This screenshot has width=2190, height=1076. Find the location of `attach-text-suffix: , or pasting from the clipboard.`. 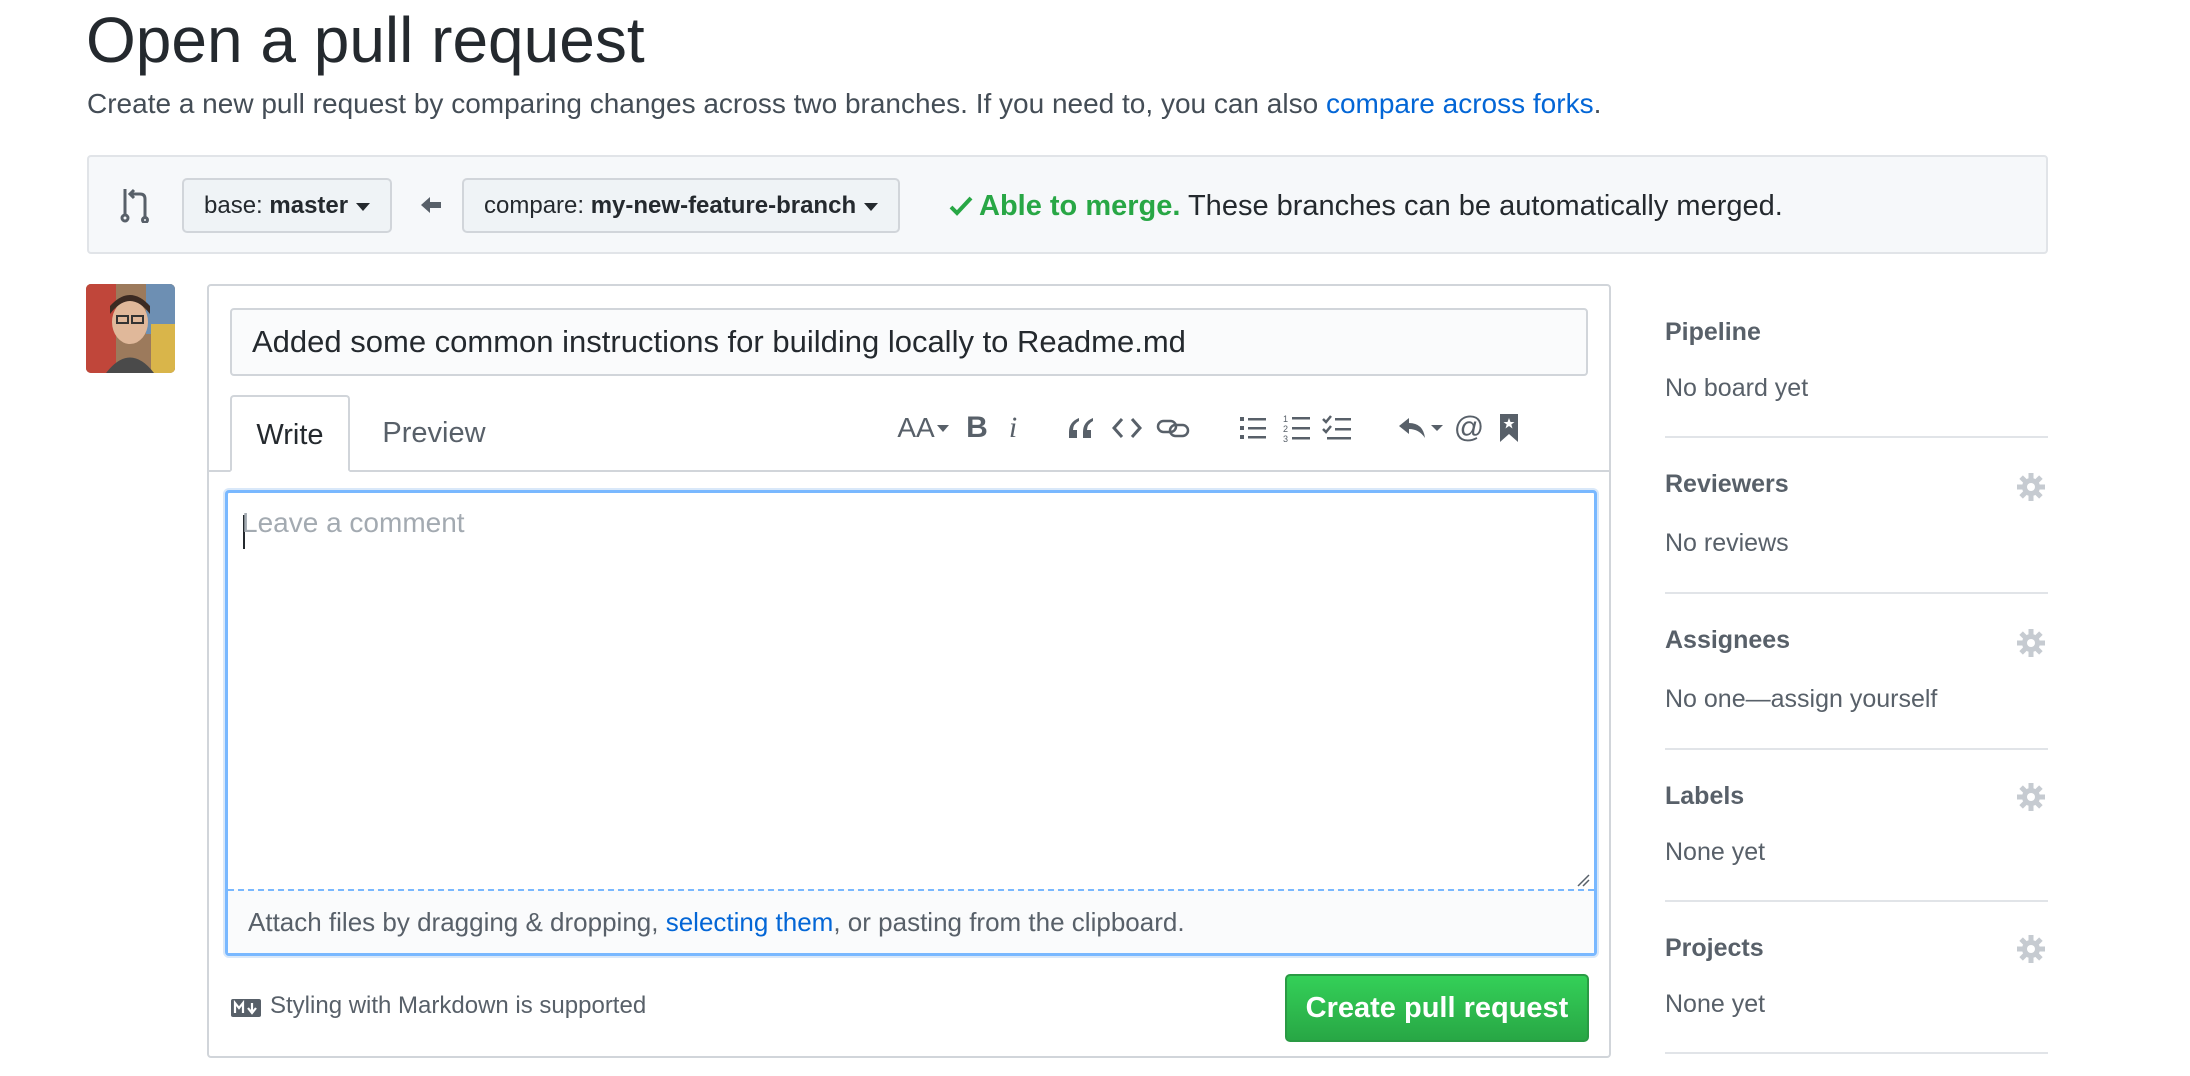

attach-text-suffix: , or pasting from the clipboard. is located at coordinates (1009, 922).